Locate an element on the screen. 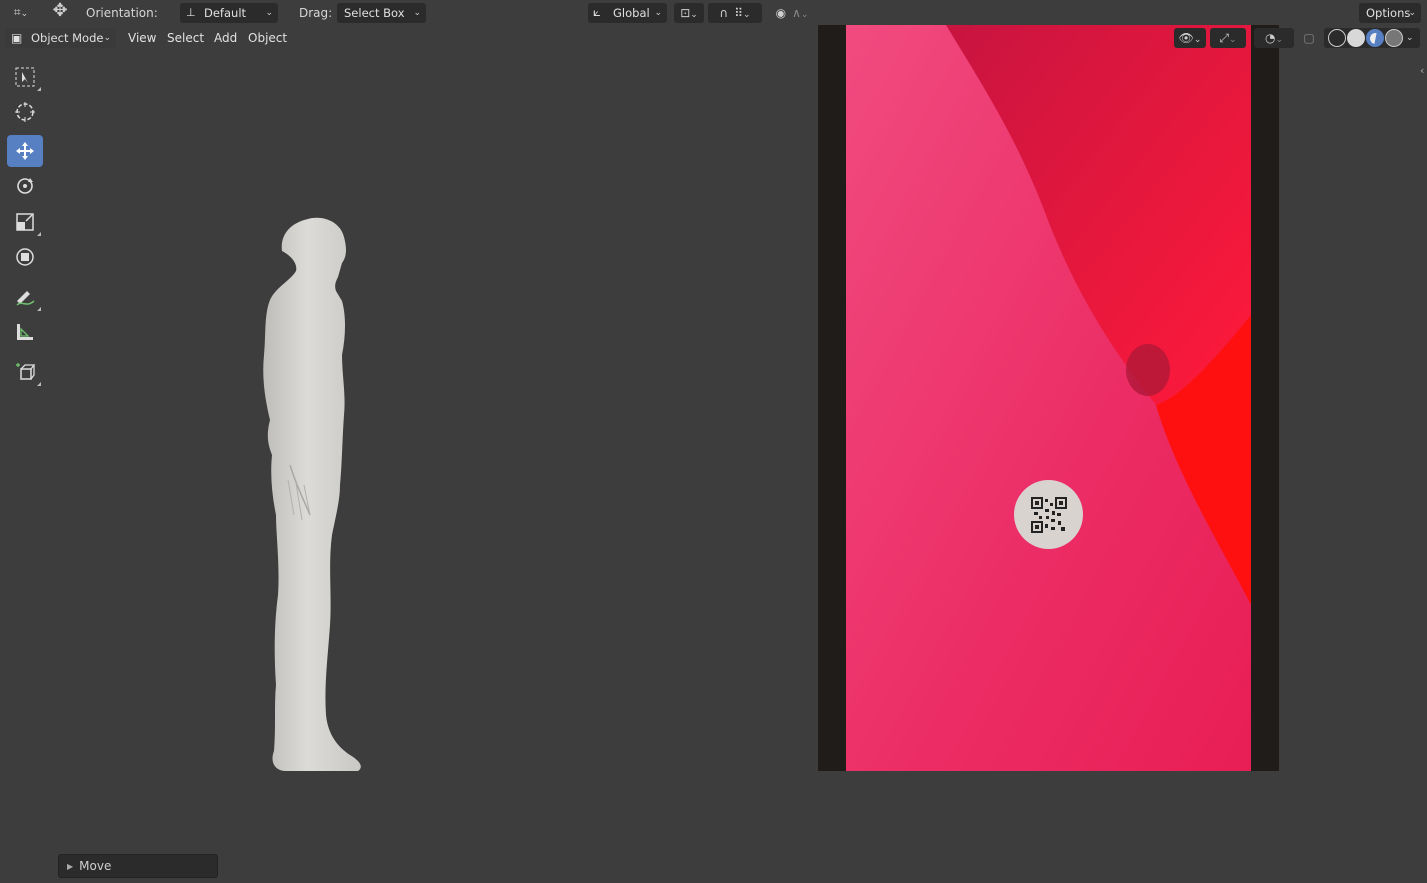  expand-triangle-icon: ▶ is located at coordinates (70, 866).